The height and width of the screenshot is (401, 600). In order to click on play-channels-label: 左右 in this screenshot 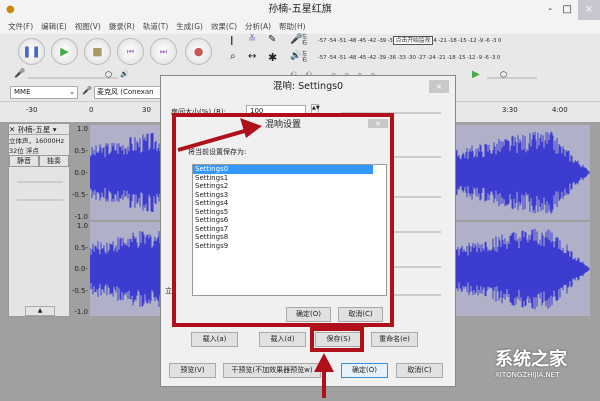, I will do `click(305, 57)`.